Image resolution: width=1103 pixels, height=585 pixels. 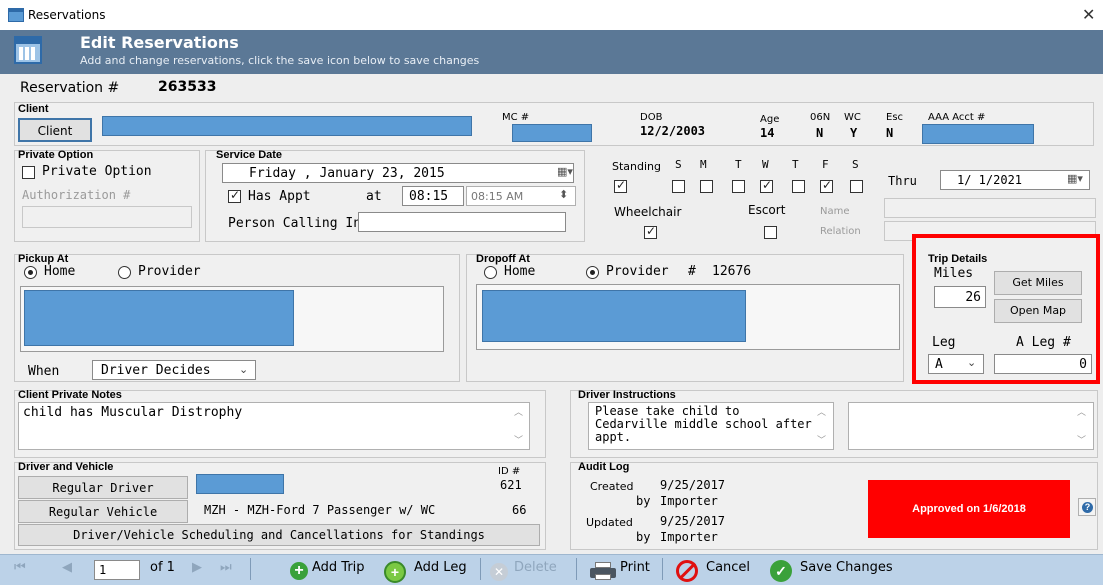 I want to click on dob-value: 12/2/2003, so click(x=673, y=131).